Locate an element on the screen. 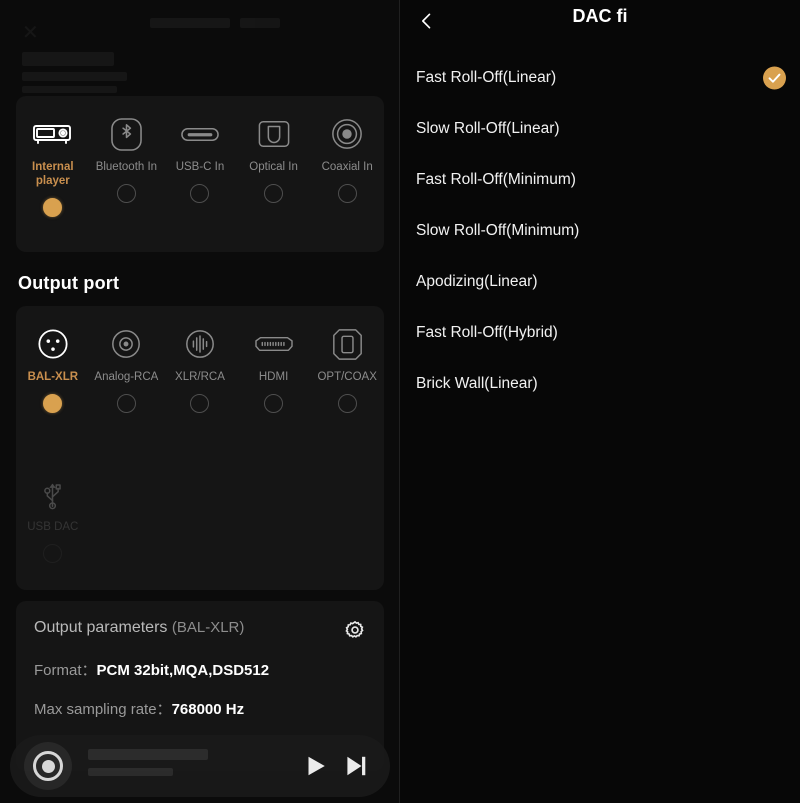 Image resolution: width=800 pixels, height=803 pixels. check-icon is located at coordinates (774, 77).